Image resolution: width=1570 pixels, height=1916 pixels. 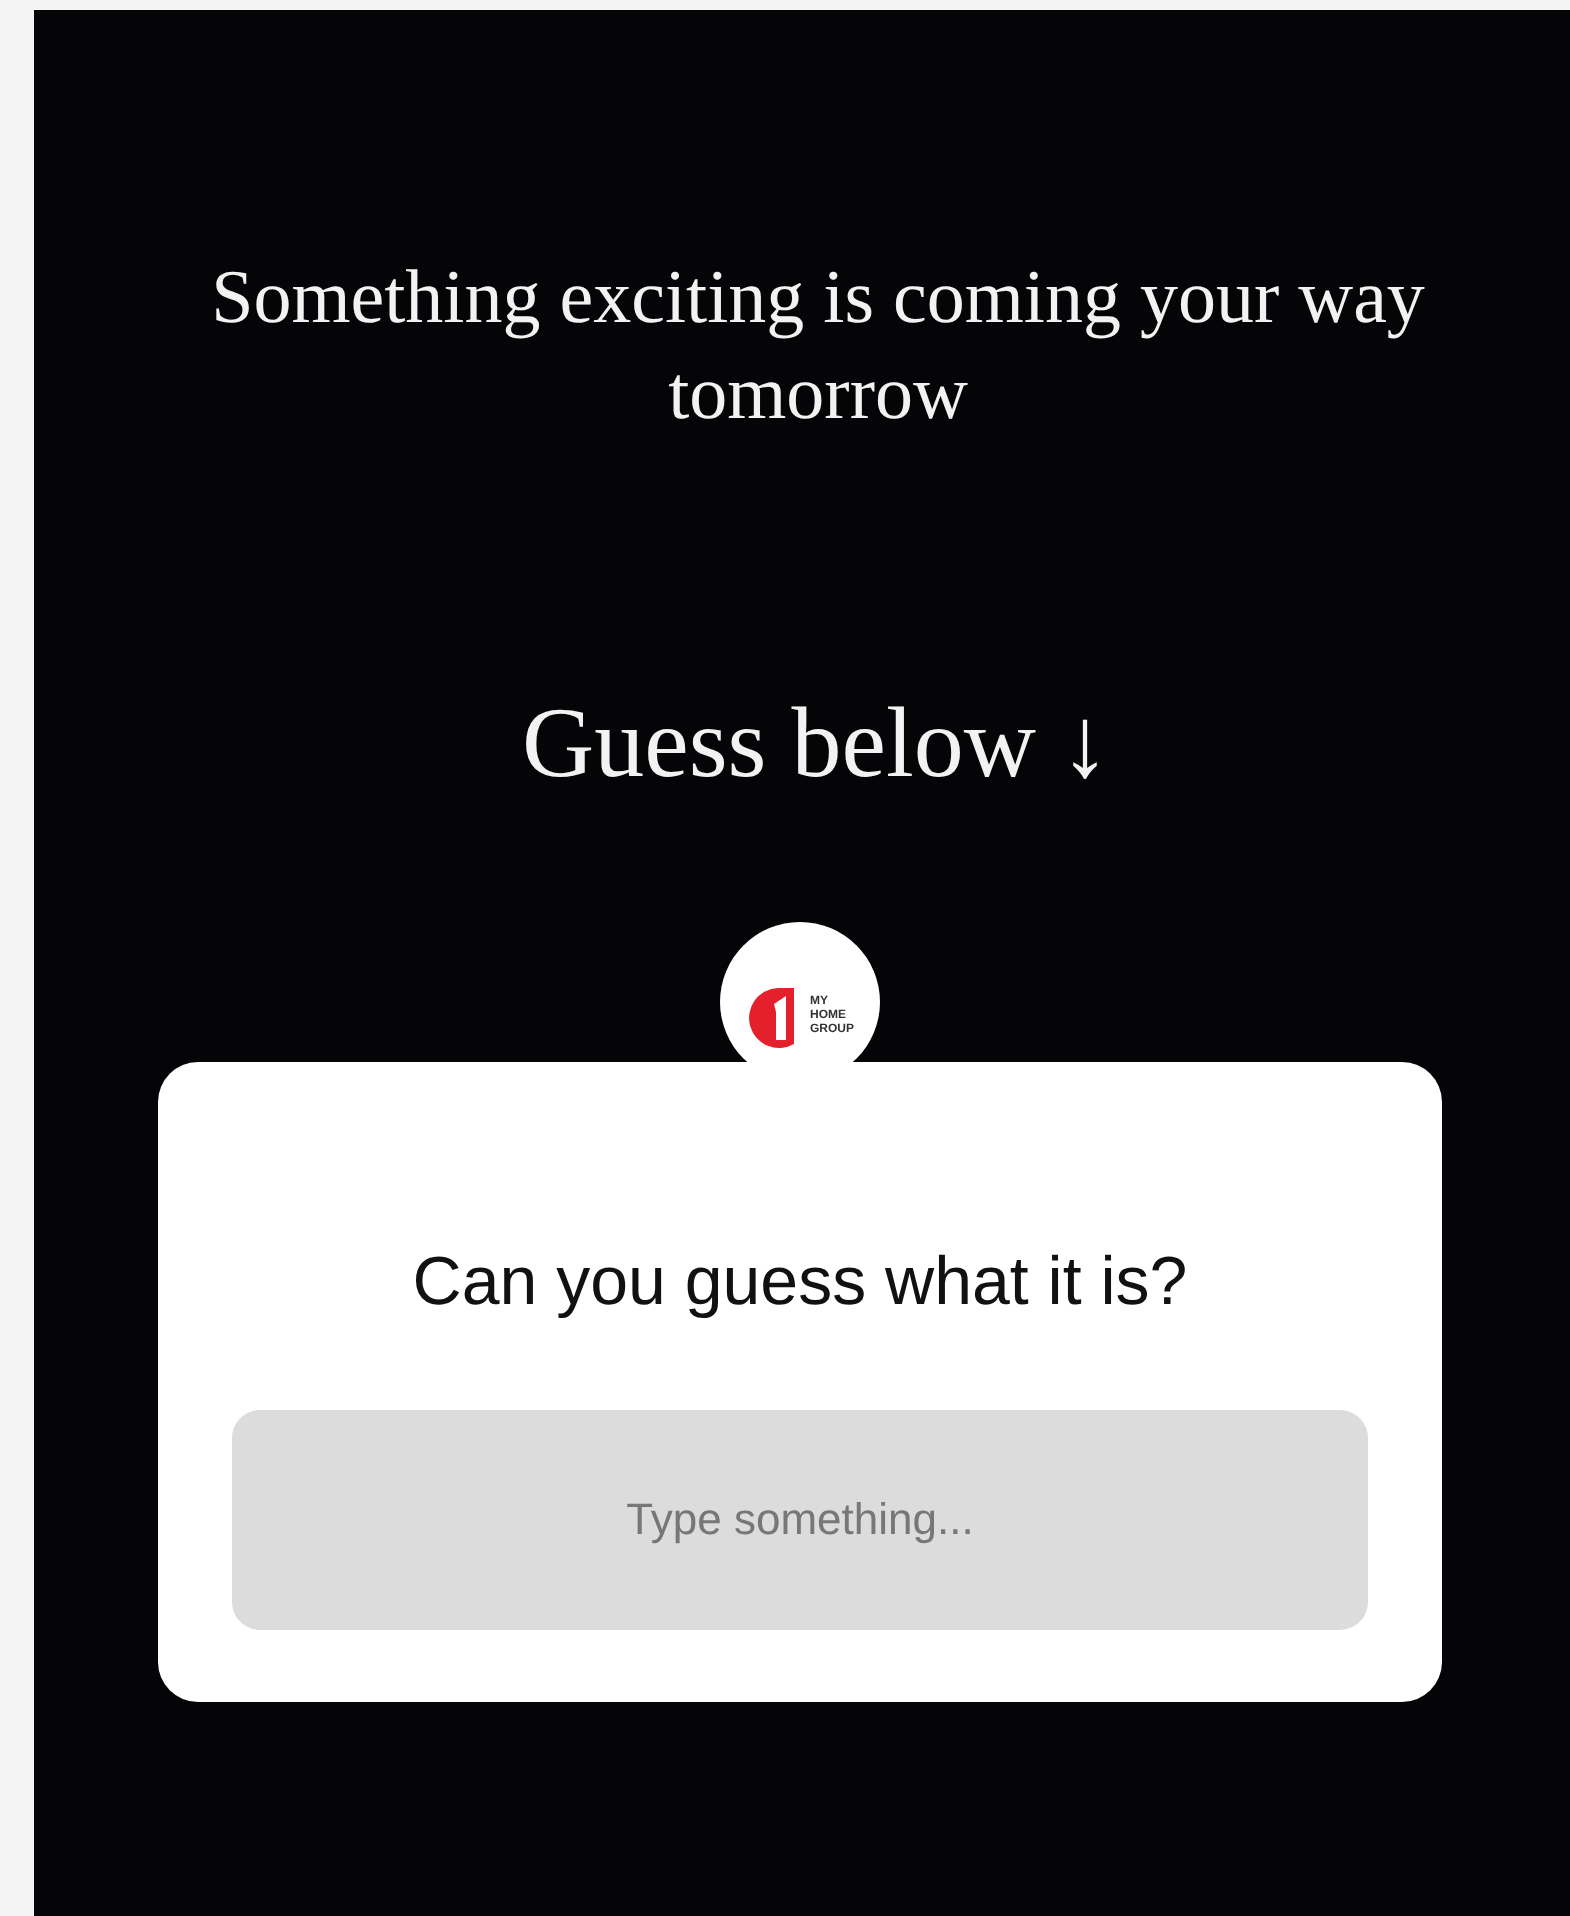 I want to click on prompt-text: Guess below, so click(x=779, y=743).